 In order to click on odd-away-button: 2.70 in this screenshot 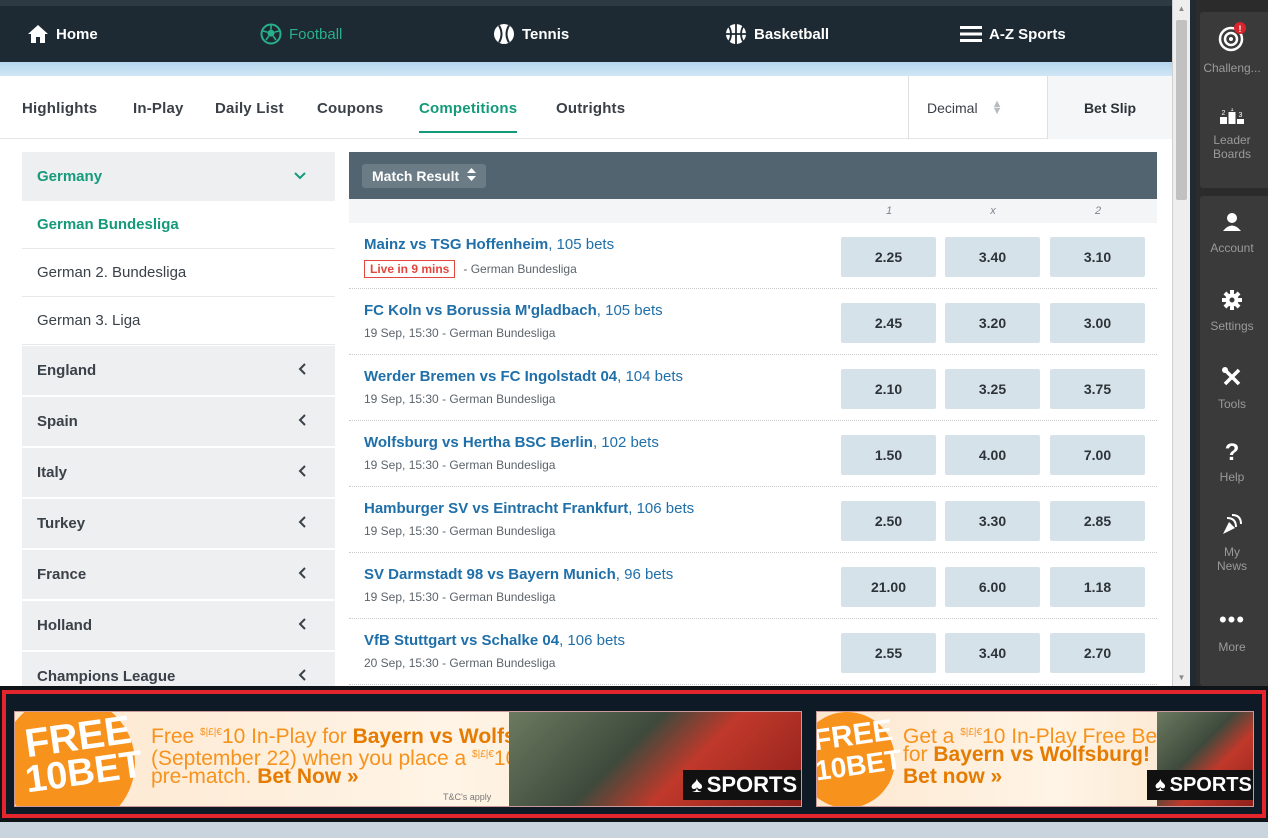, I will do `click(1097, 653)`.